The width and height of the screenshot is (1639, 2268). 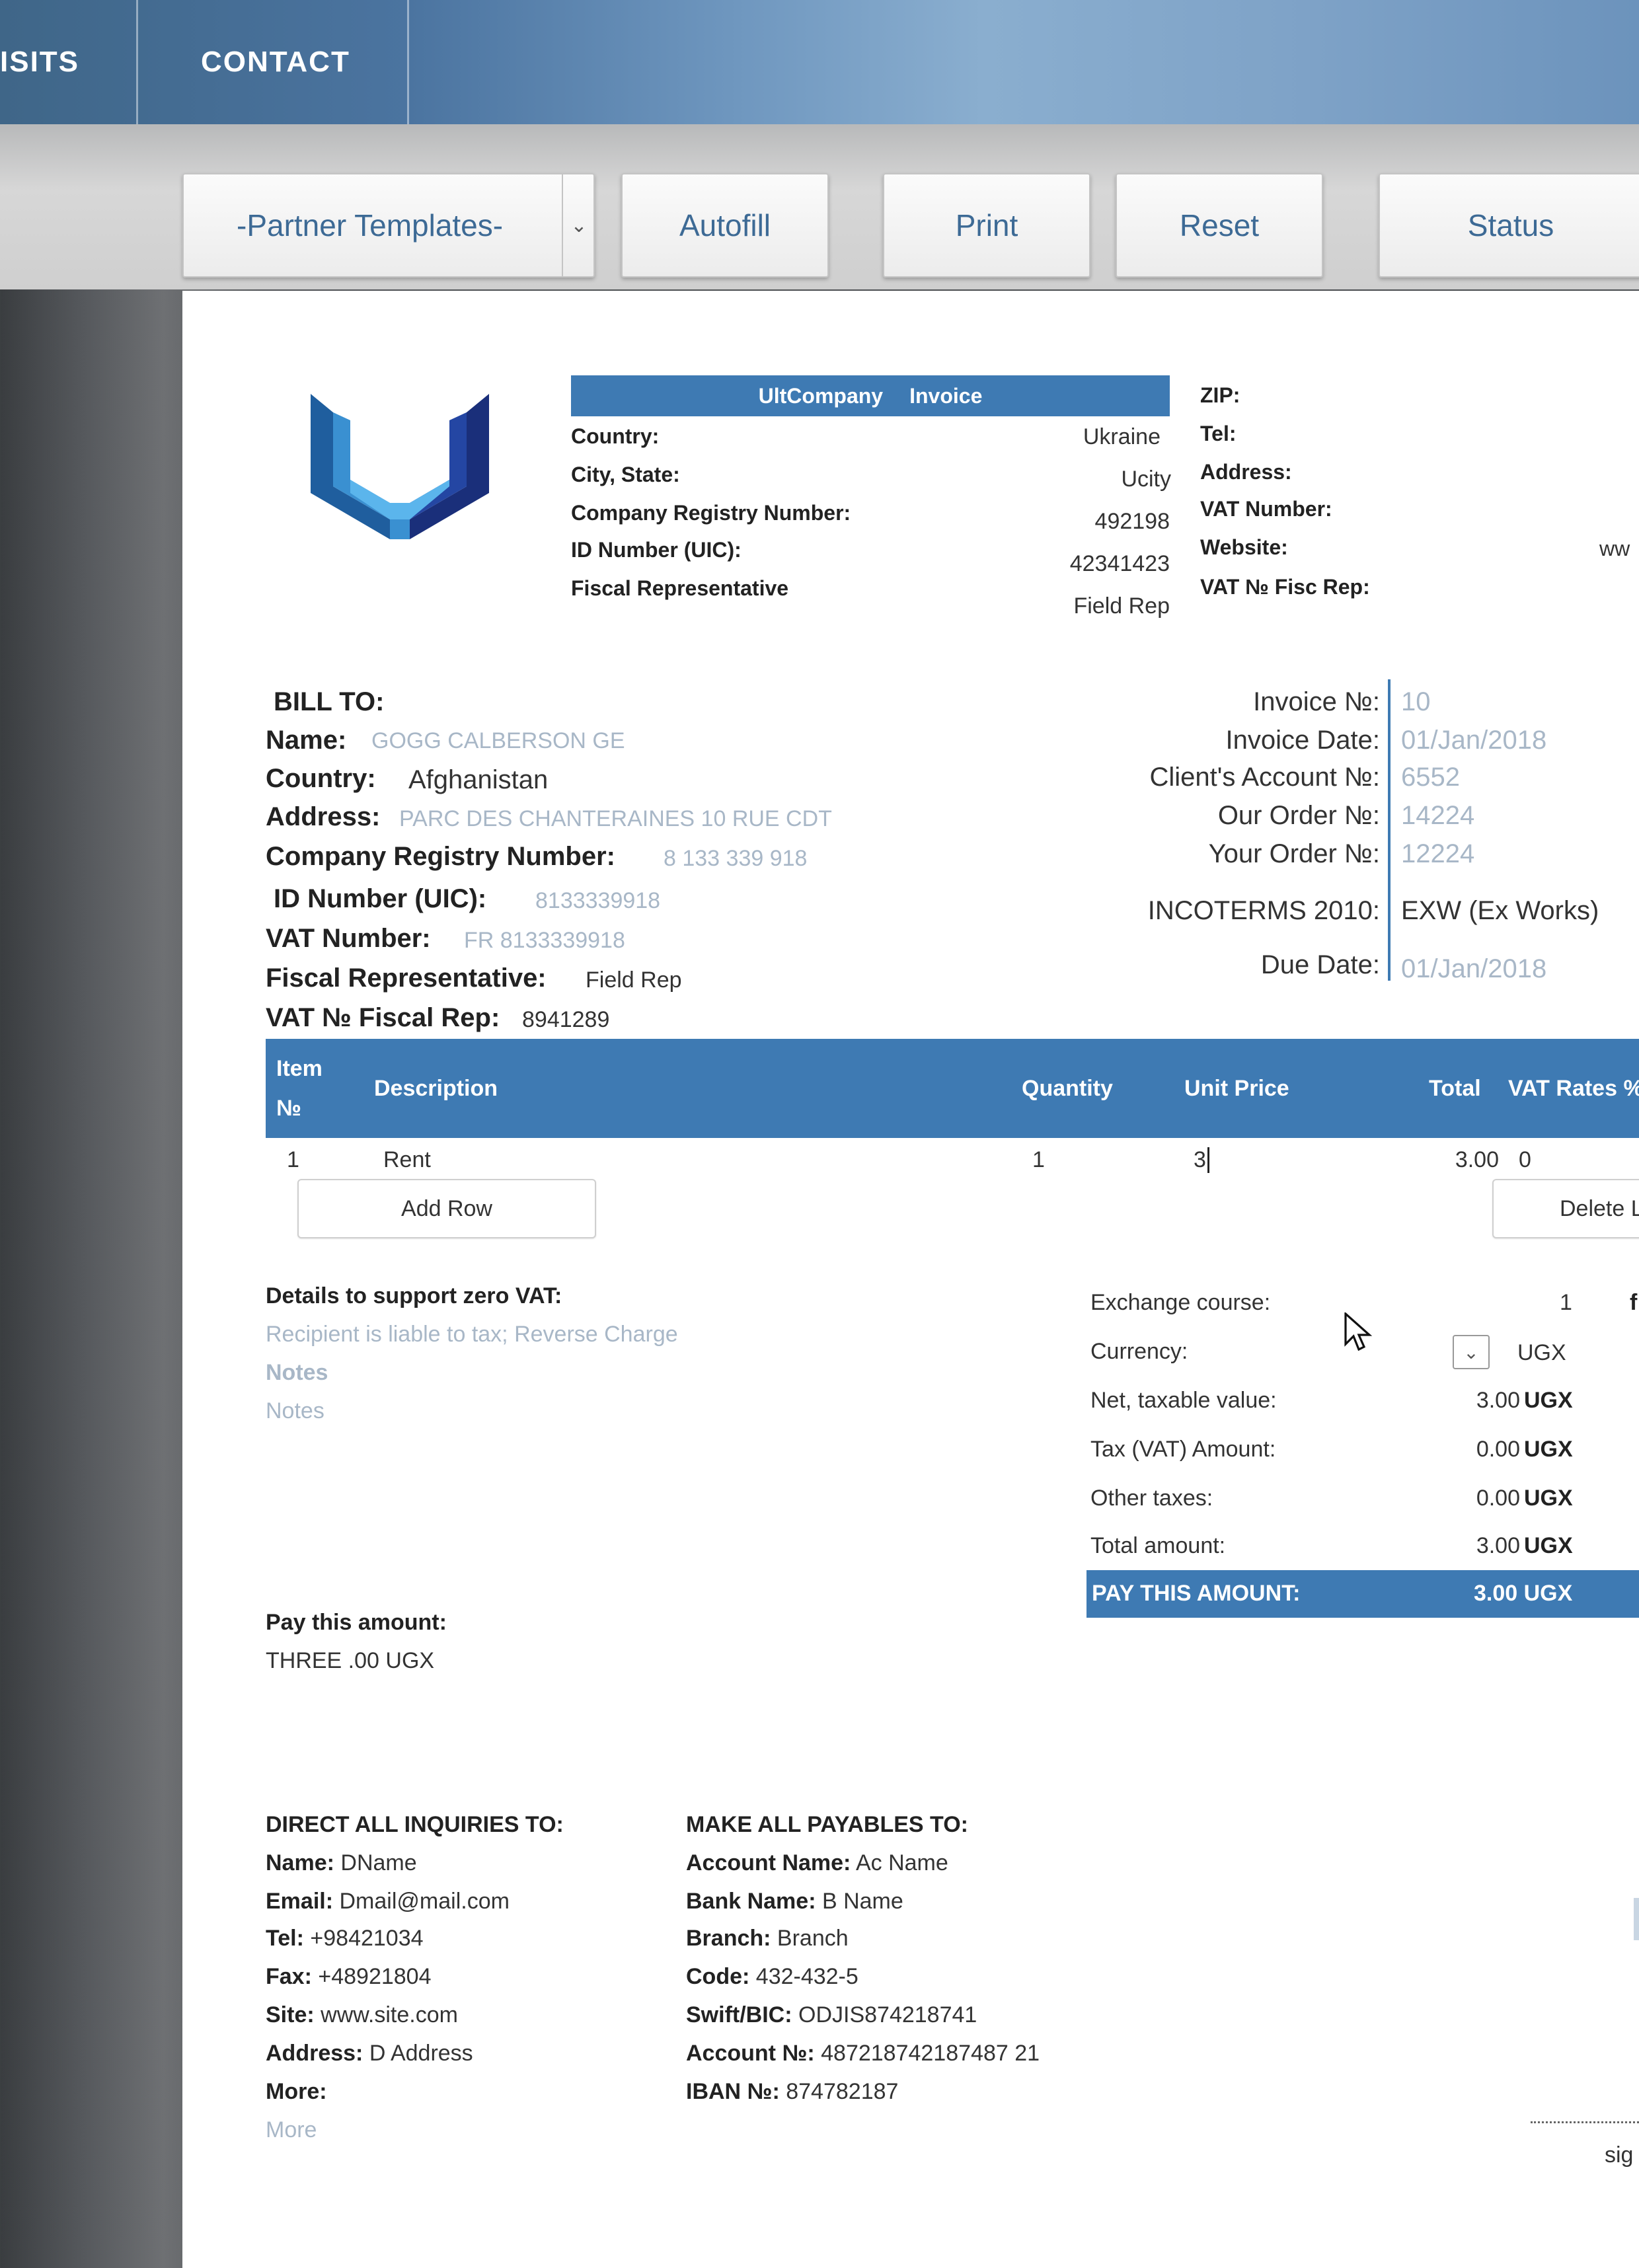 I want to click on exchange-extra: f, so click(x=1634, y=1302).